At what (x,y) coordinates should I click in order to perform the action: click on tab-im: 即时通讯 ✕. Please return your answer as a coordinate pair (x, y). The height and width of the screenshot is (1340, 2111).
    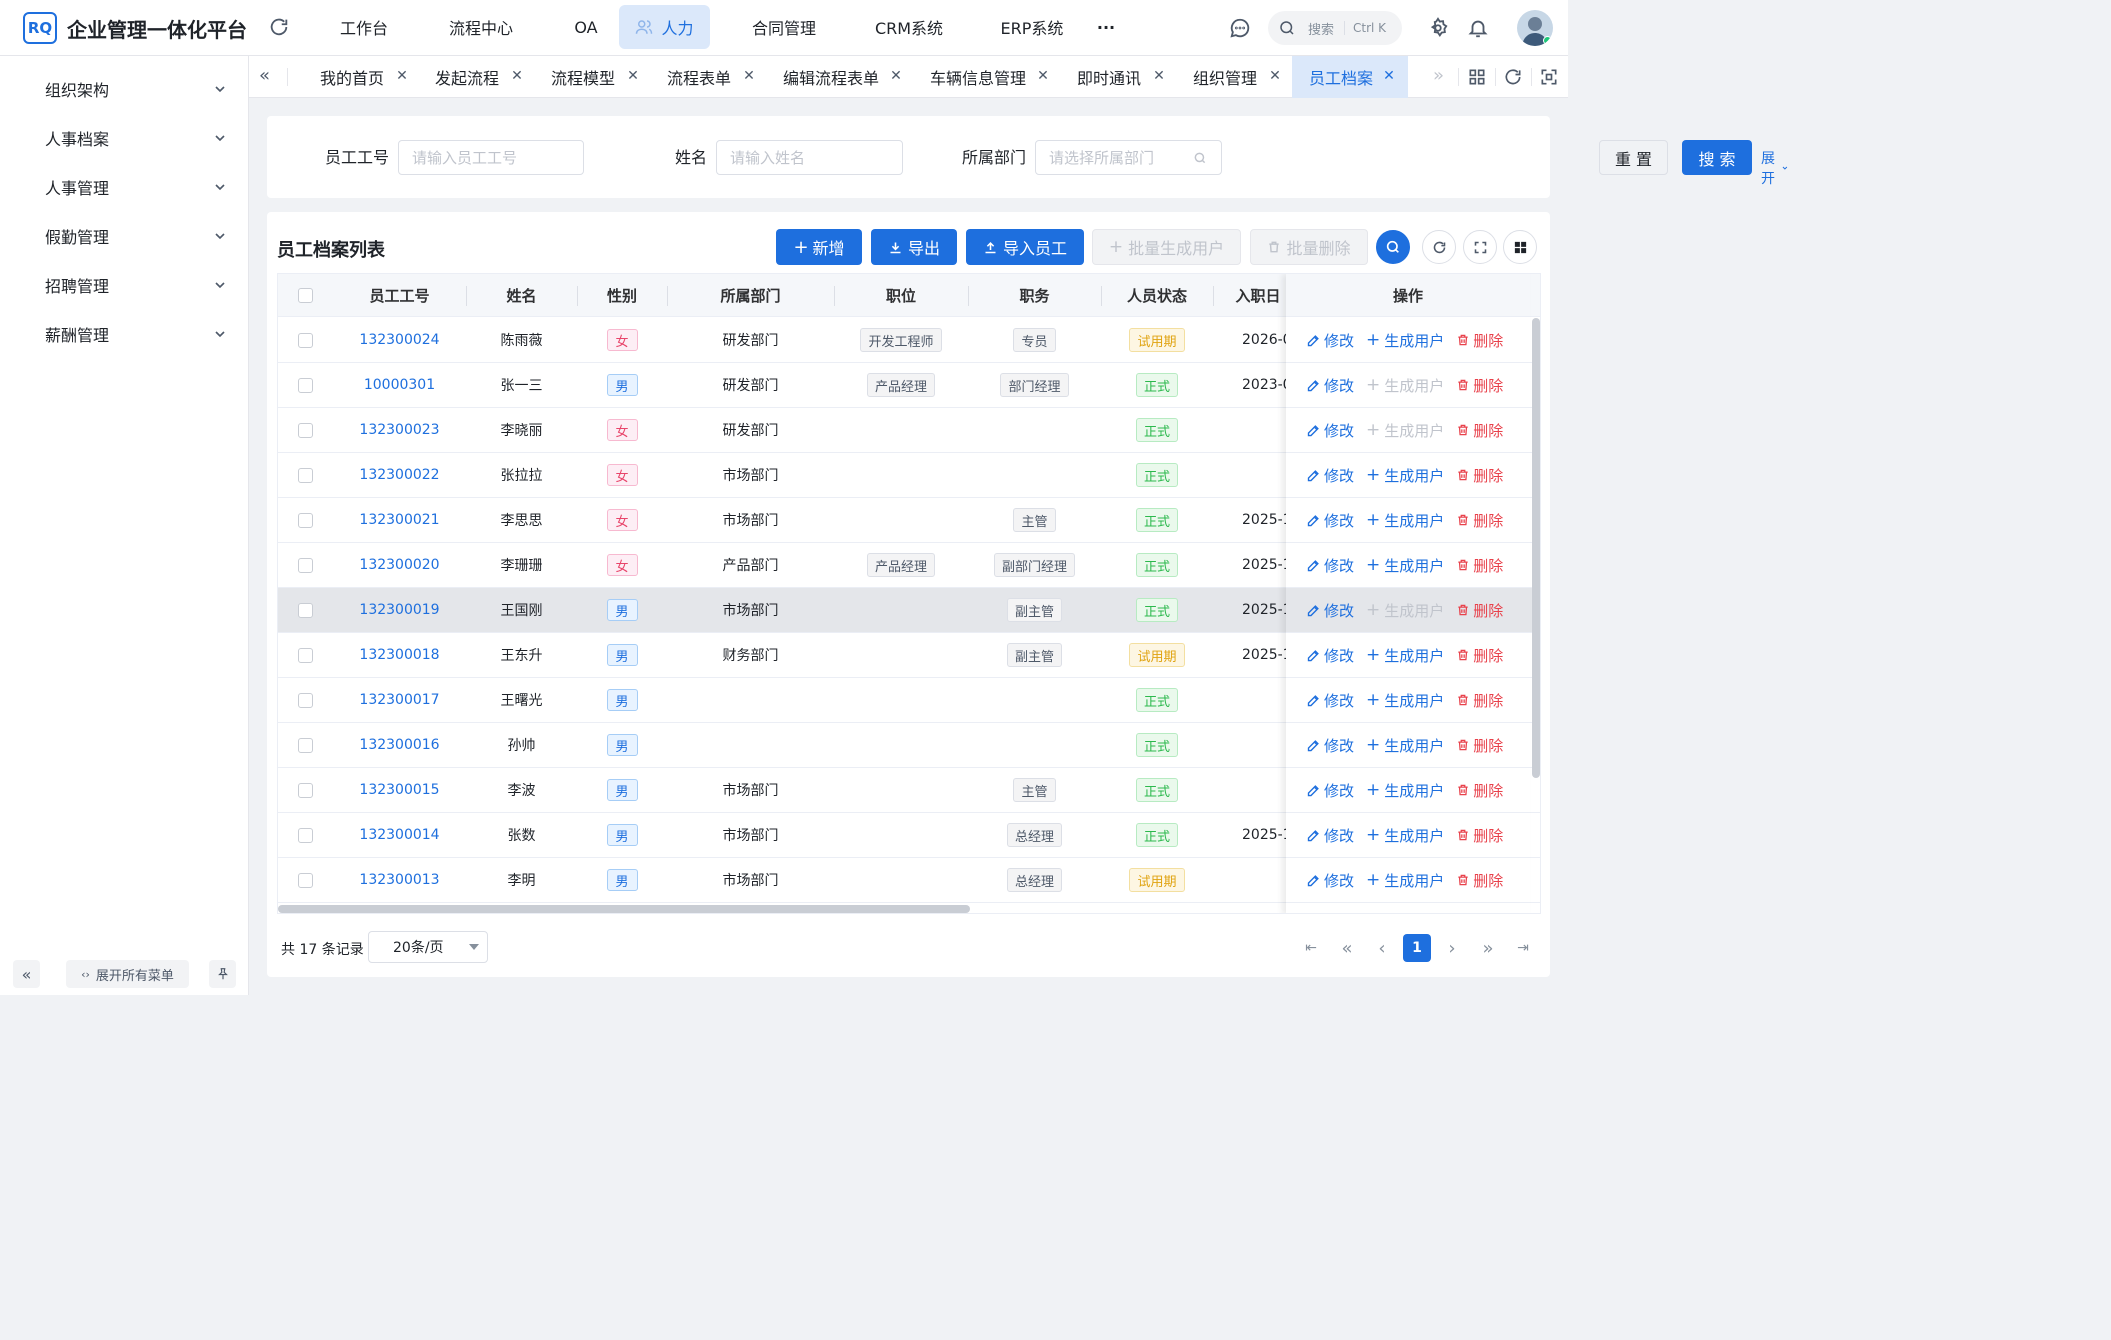
    Looking at the image, I should click on (1118, 77).